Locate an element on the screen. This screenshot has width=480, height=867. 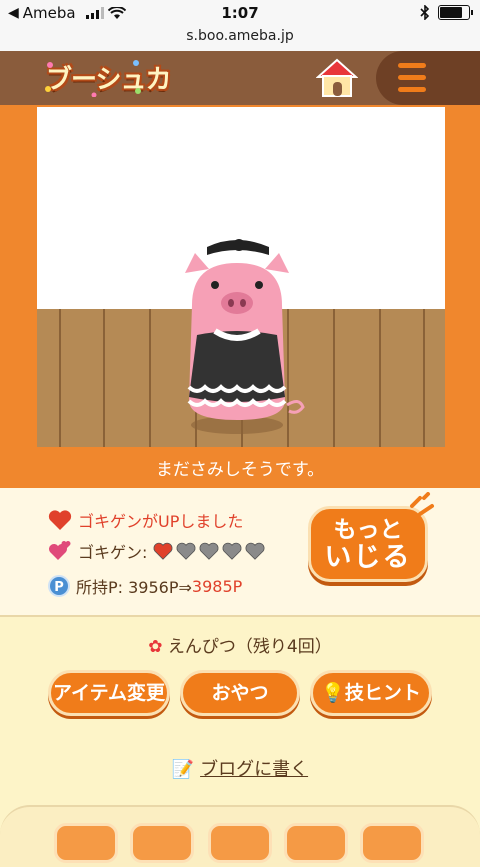
hint-button-label: 技ヒント is located at coordinates (382, 693).